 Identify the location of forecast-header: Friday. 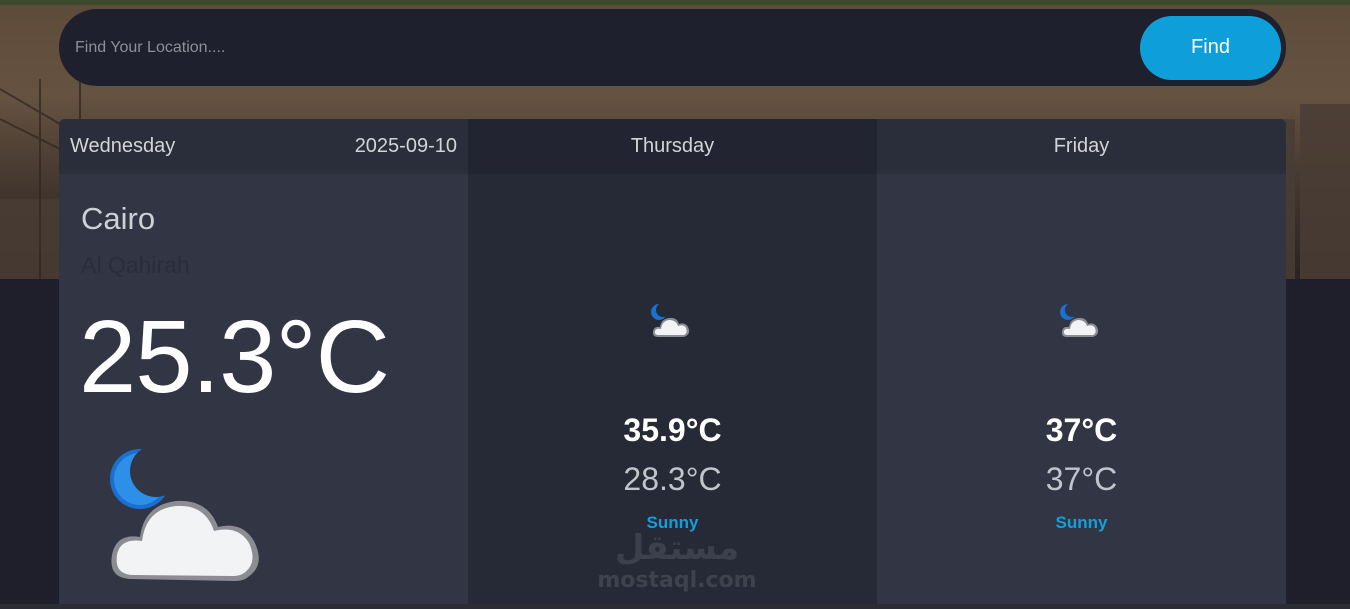
(1081, 146).